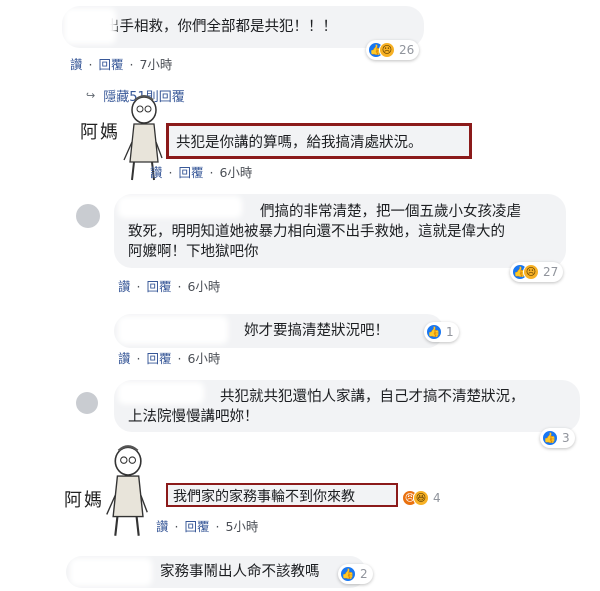 The width and height of the screenshot is (600, 591). What do you see at coordinates (316, 232) in the screenshot?
I see `comment-text-line: 致死，明明知道她被暴力相向還不出手救她，這就是偉大的` at bounding box center [316, 232].